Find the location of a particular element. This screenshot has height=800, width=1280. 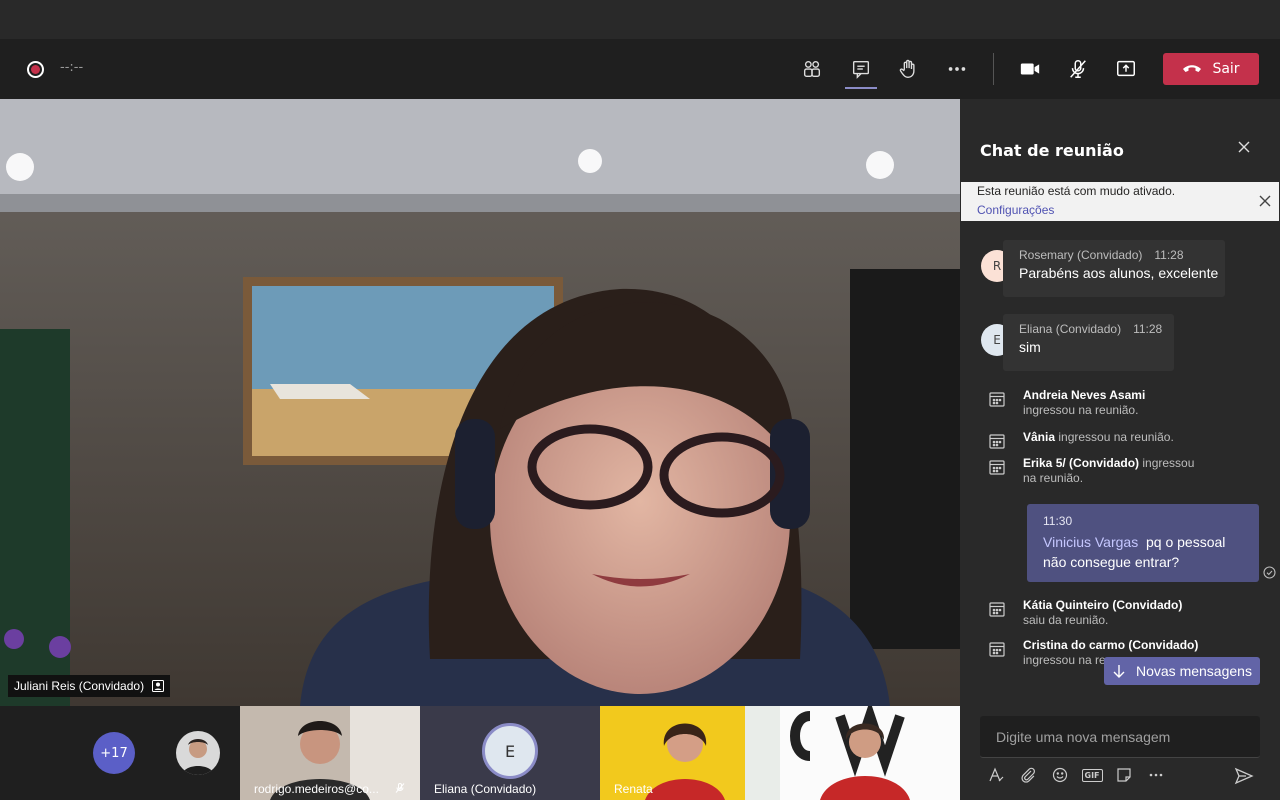

participants-icon is located at coordinates (812, 69).